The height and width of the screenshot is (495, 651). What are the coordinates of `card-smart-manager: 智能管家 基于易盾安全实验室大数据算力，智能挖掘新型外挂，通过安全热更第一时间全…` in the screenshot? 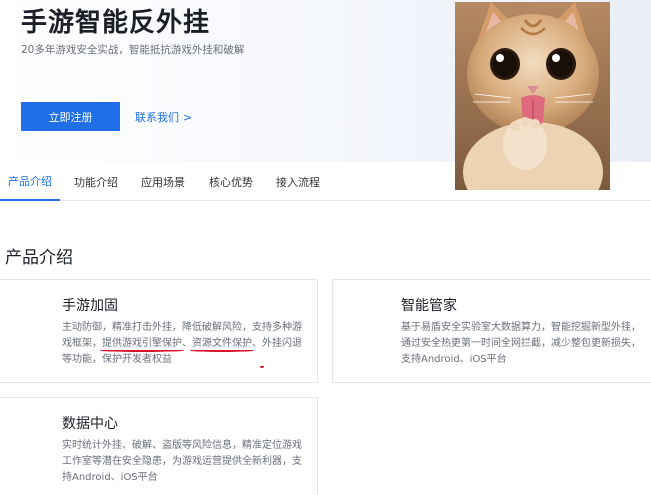 It's located at (491, 331).